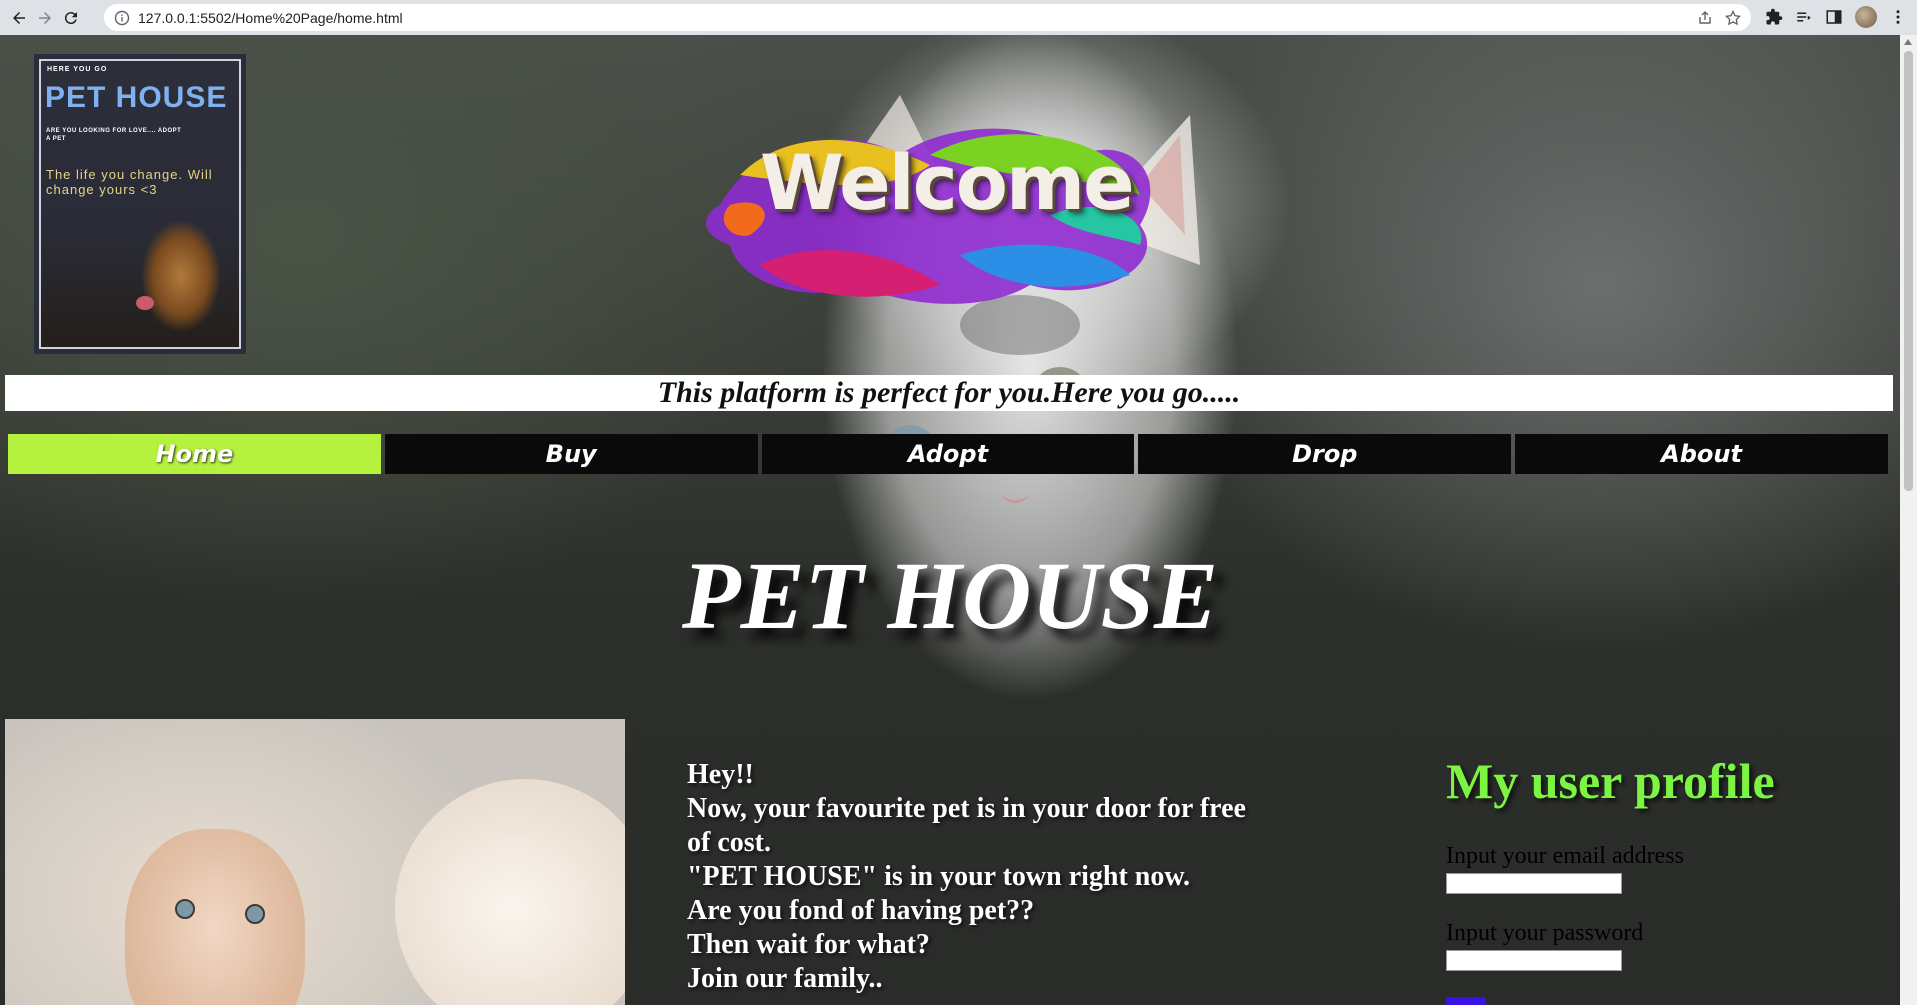 Image resolution: width=1917 pixels, height=1005 pixels. Describe the element at coordinates (1898, 17) in the screenshot. I see `kebab-menu-icon` at that location.